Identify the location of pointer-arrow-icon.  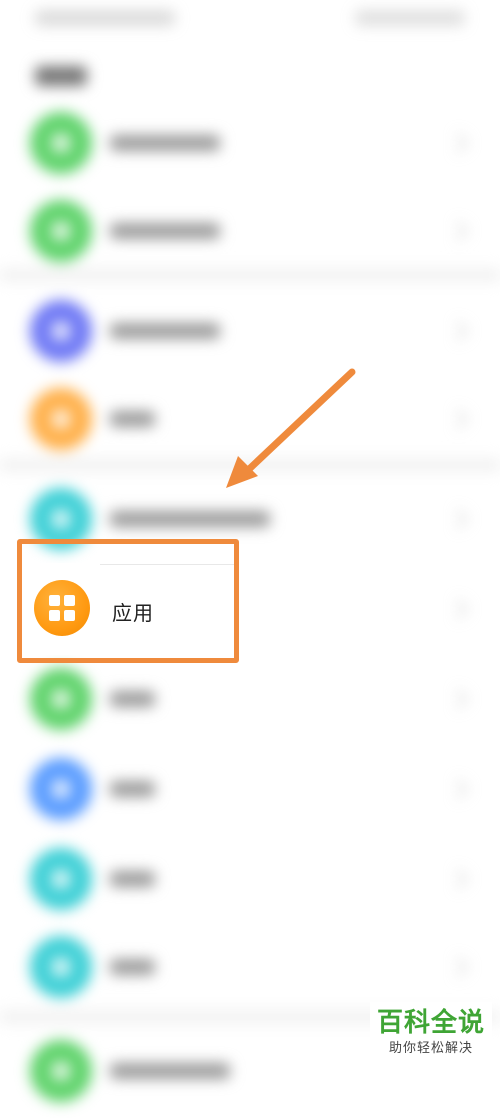
(291, 428).